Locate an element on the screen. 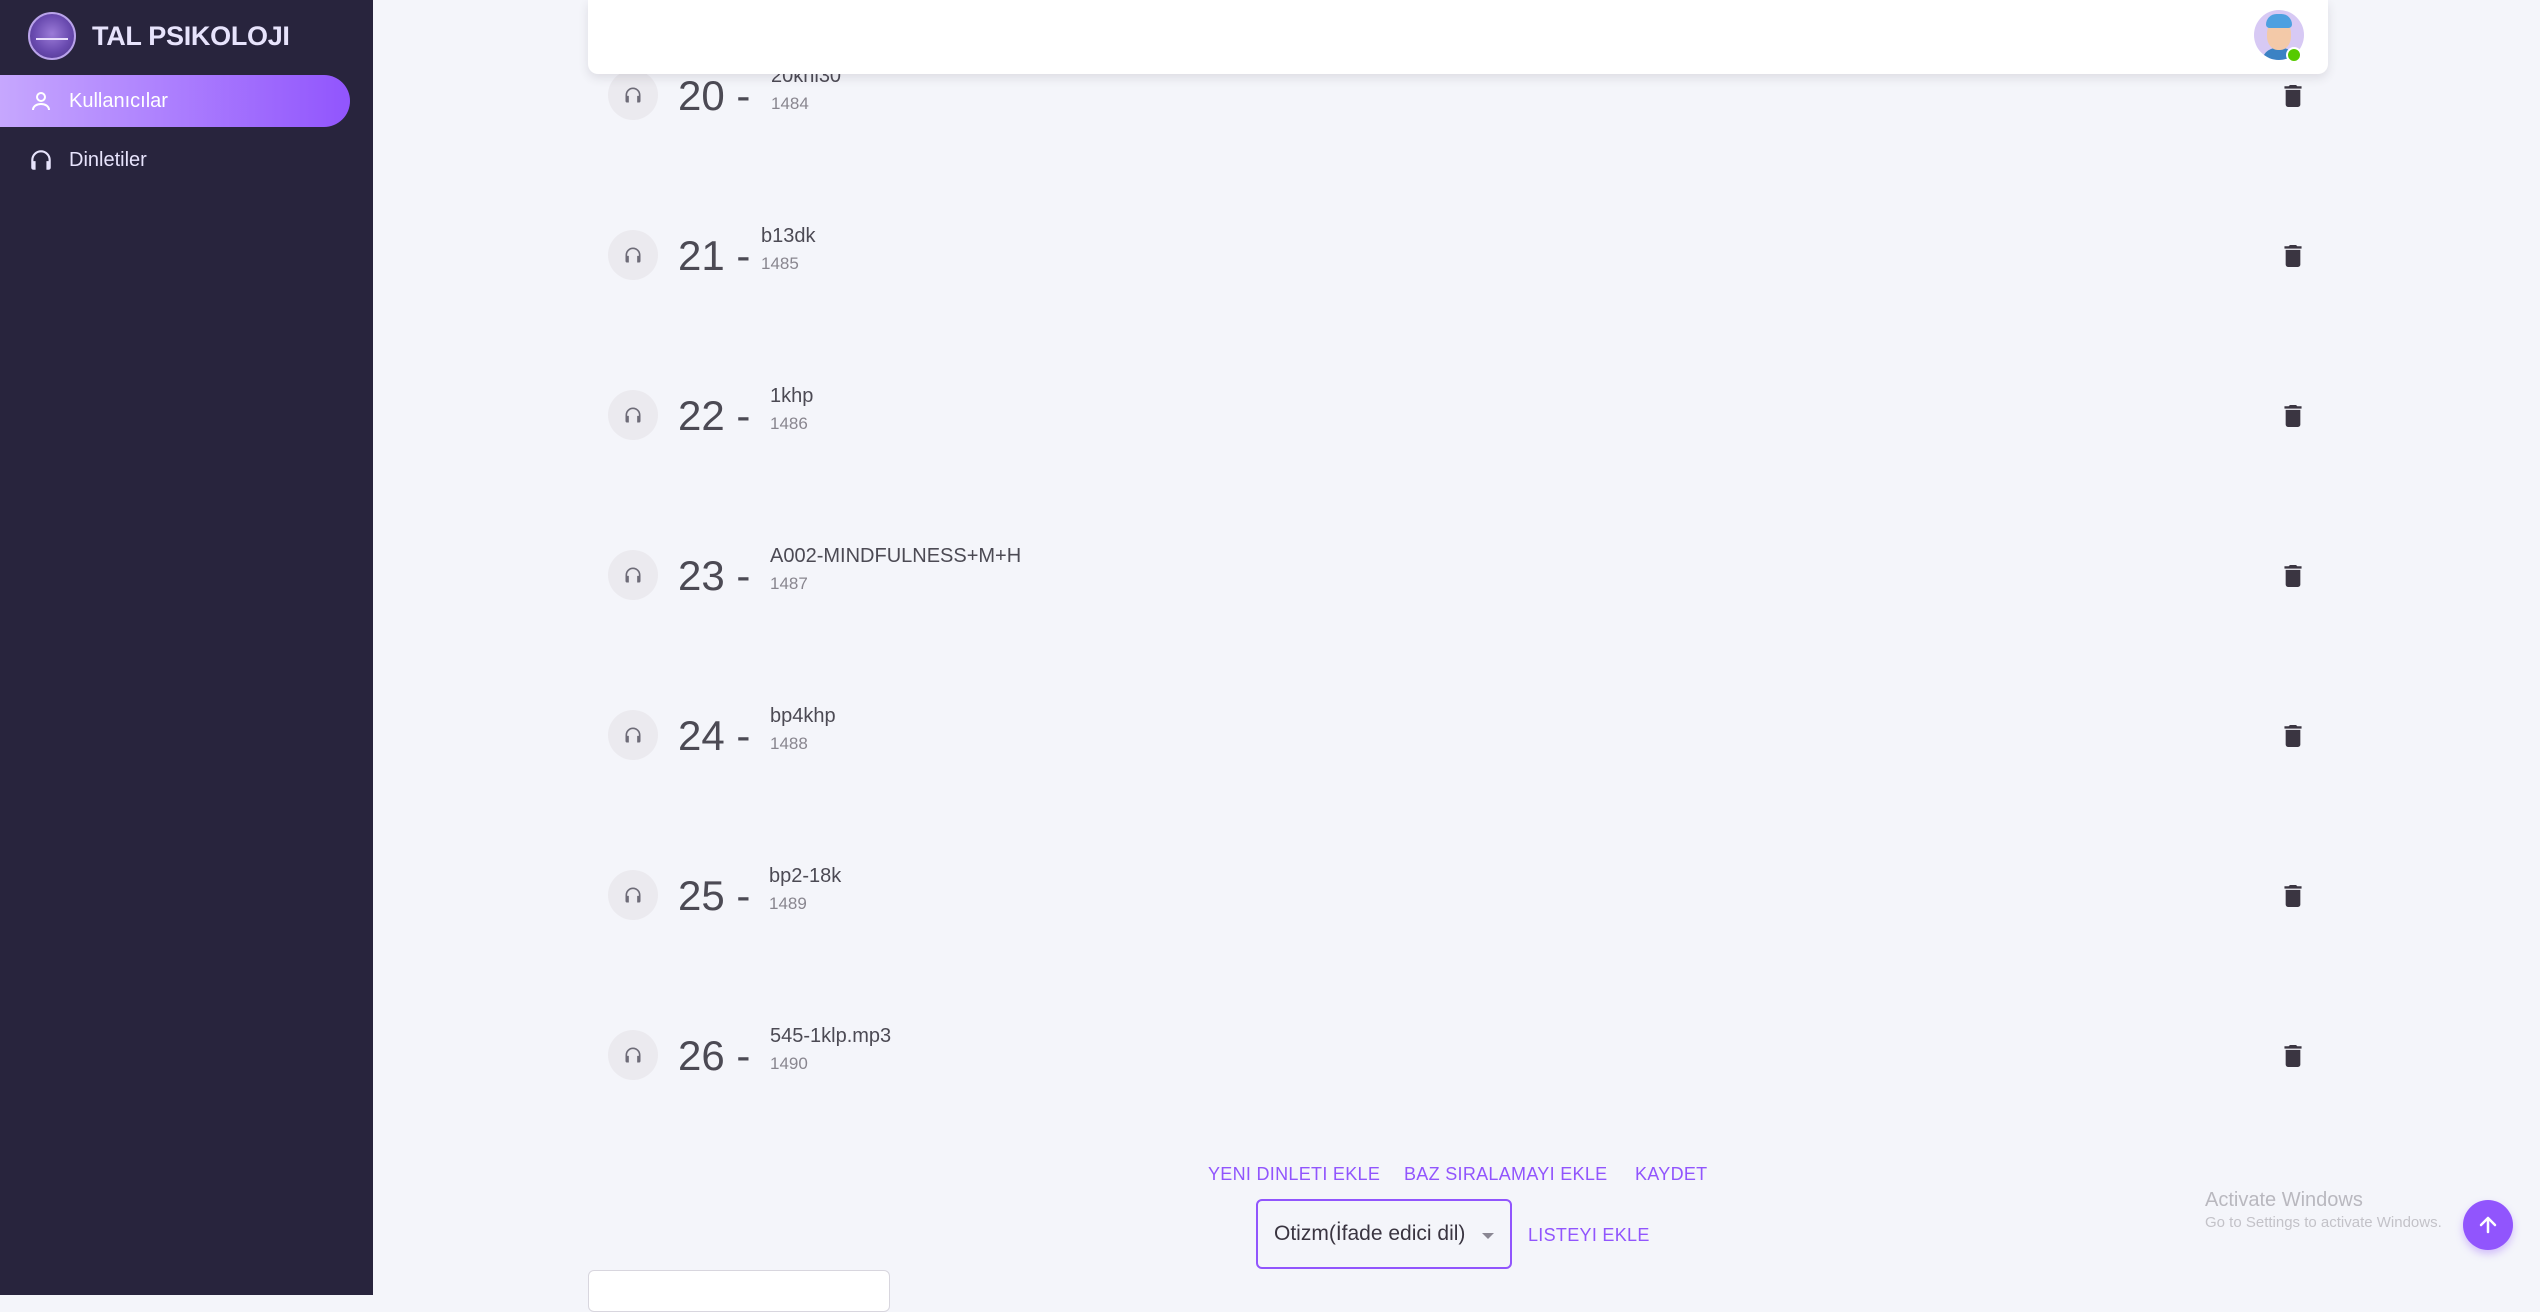 The width and height of the screenshot is (2540, 1312). online-status-dot is located at coordinates (2294, 55).